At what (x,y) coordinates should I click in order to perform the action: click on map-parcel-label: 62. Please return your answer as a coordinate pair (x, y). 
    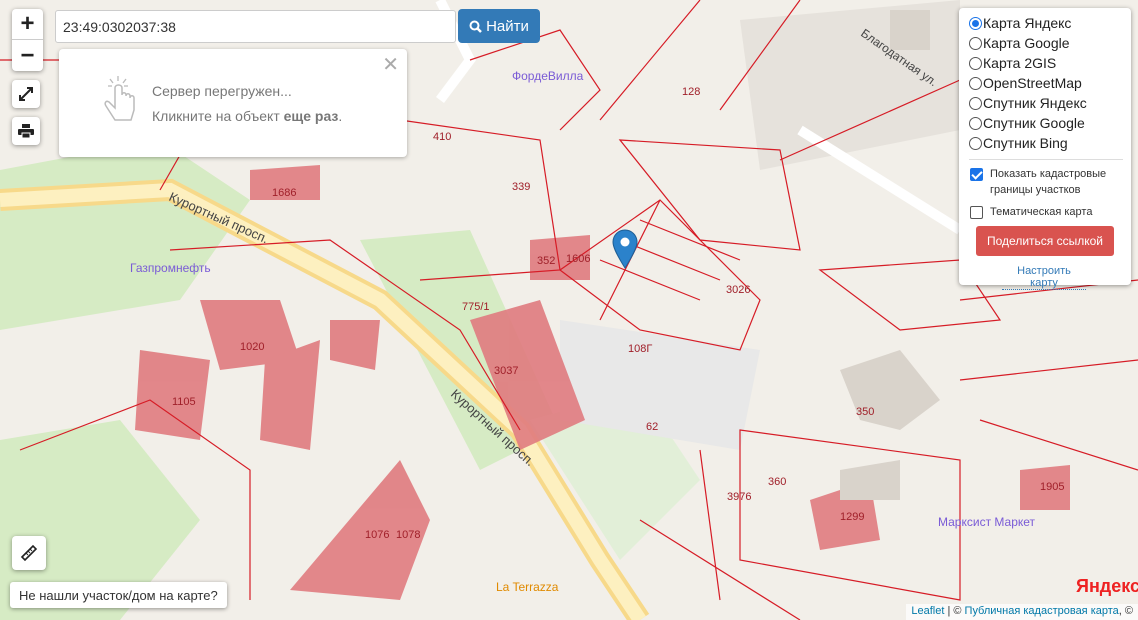
    Looking at the image, I should click on (652, 427).